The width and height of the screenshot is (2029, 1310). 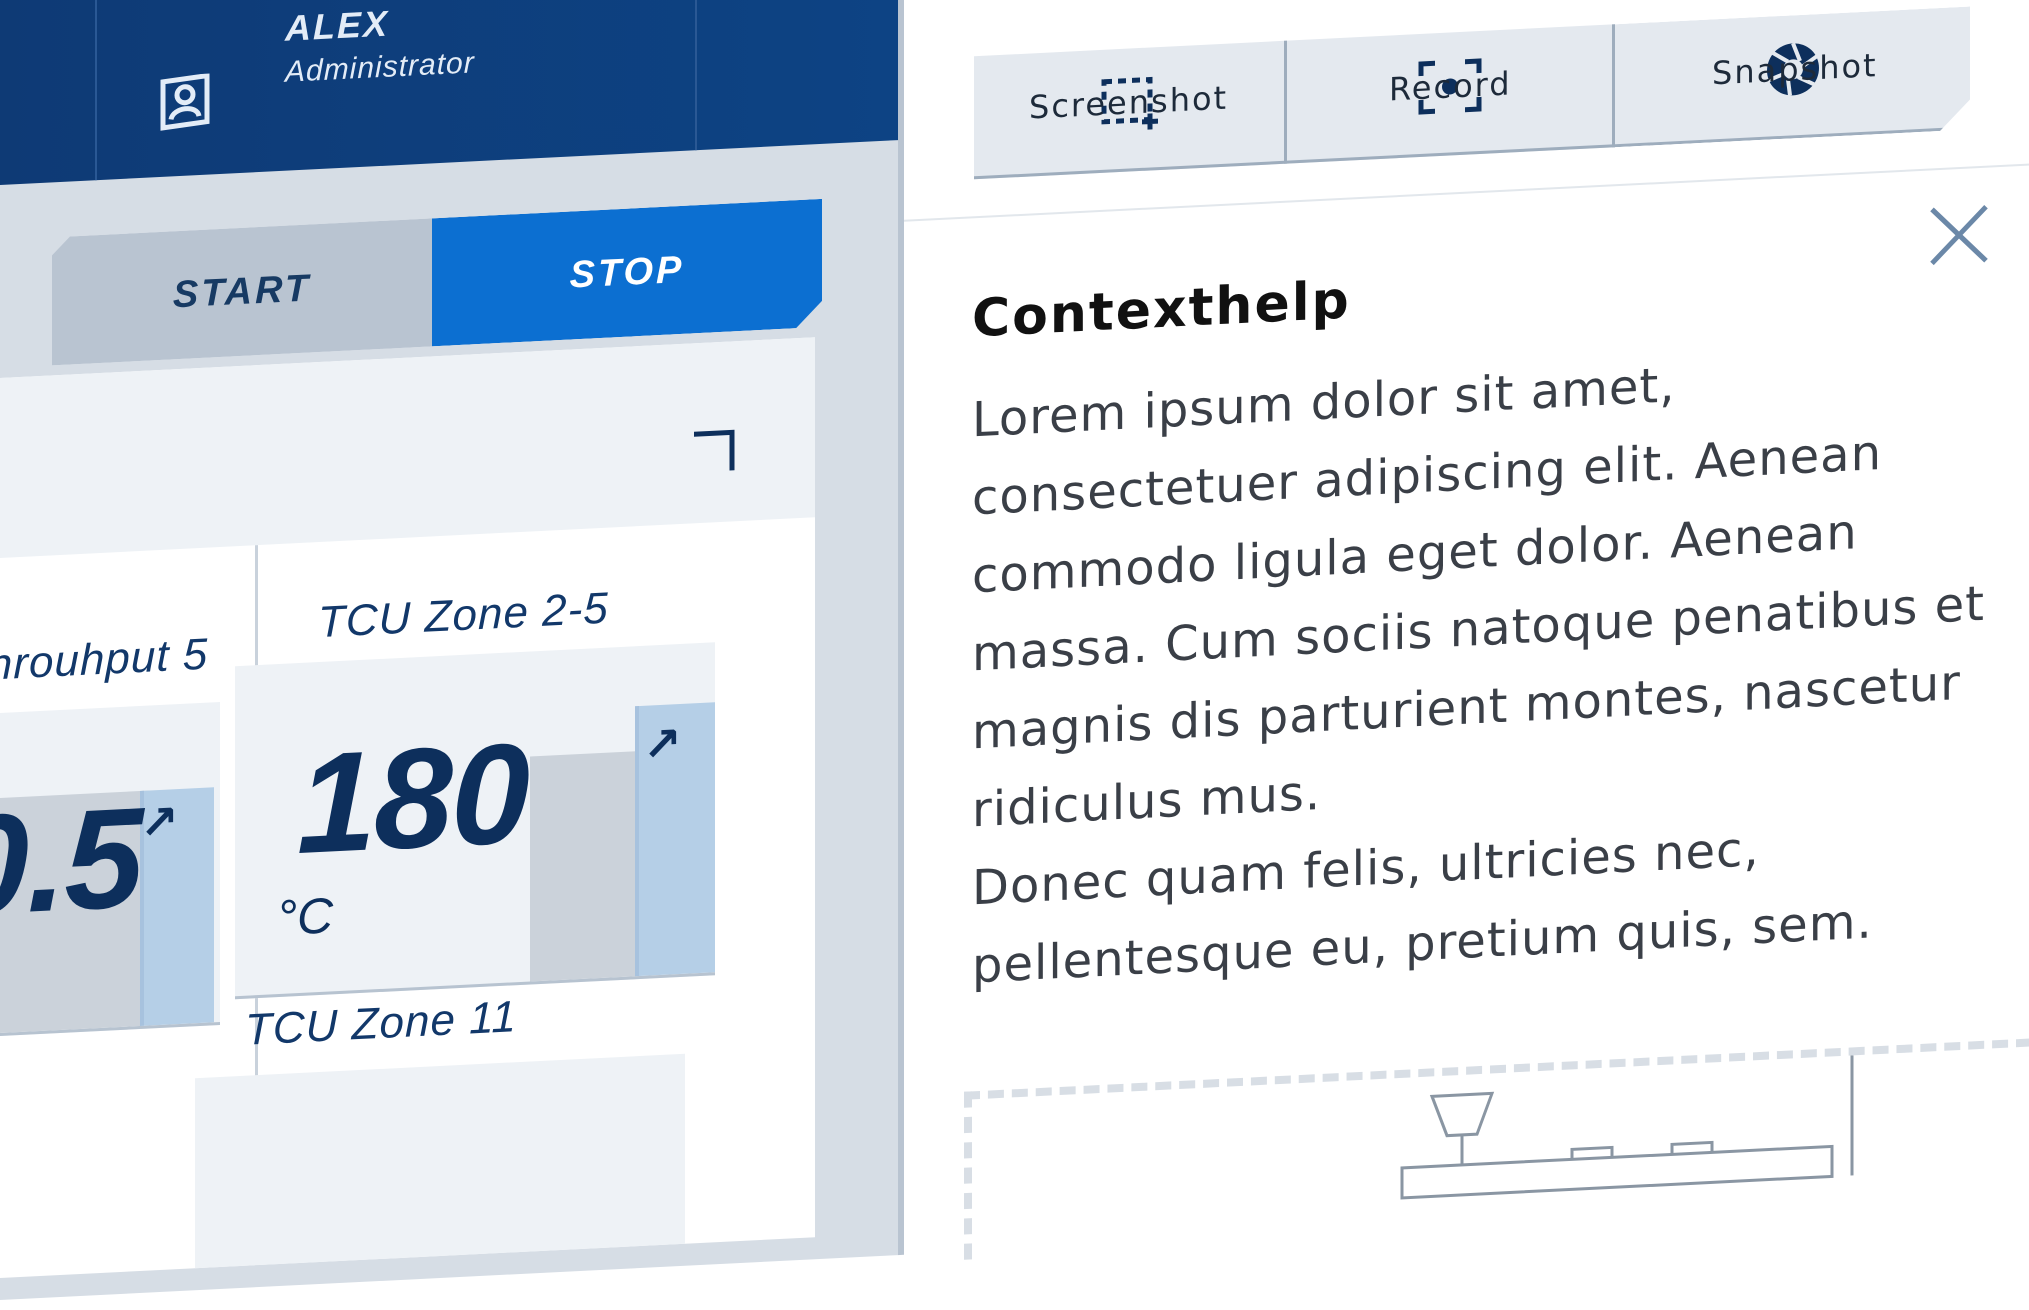 What do you see at coordinates (714, 451) in the screenshot?
I see `expand-icon` at bounding box center [714, 451].